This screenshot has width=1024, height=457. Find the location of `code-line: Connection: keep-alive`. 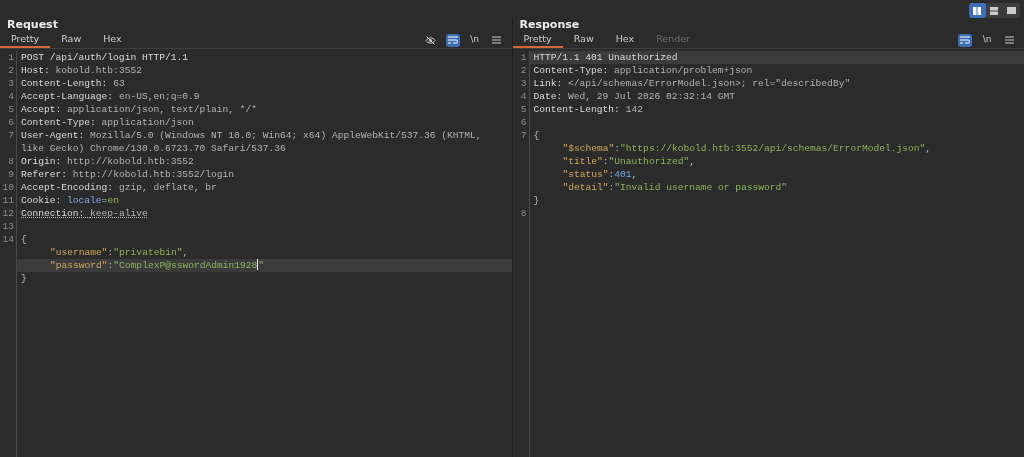

code-line: Connection: keep-alive is located at coordinates (264, 213).